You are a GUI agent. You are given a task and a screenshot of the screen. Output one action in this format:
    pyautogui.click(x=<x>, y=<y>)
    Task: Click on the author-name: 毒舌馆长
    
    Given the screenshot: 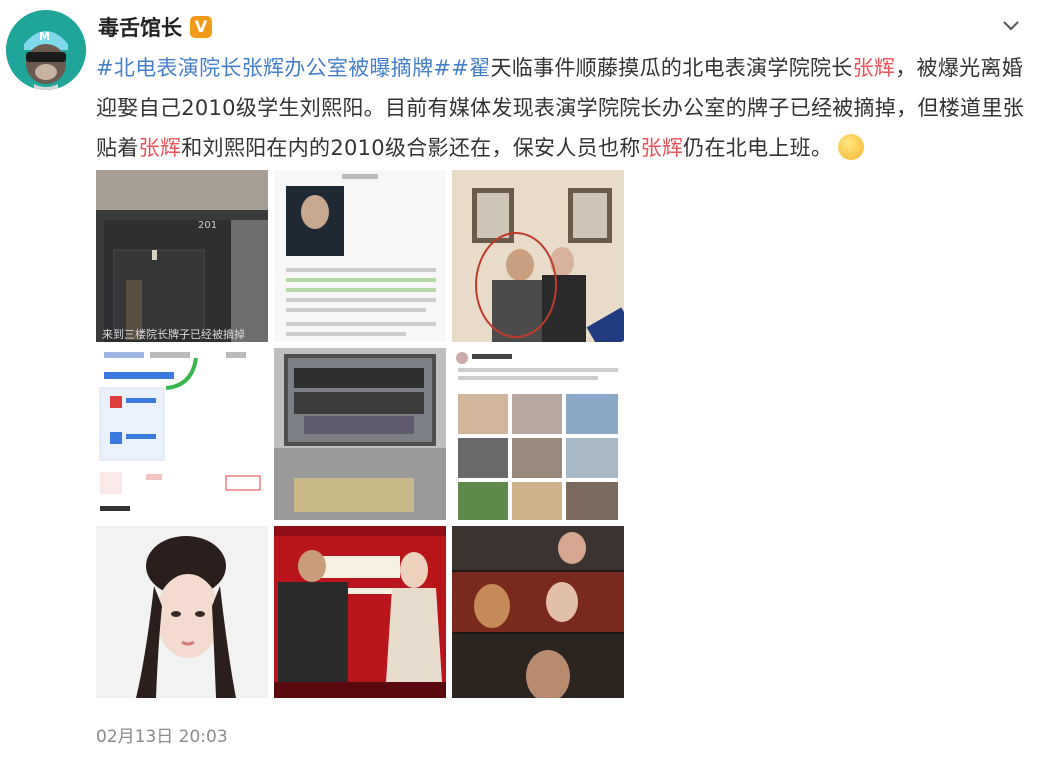 What is the action you would take?
    pyautogui.click(x=140, y=27)
    